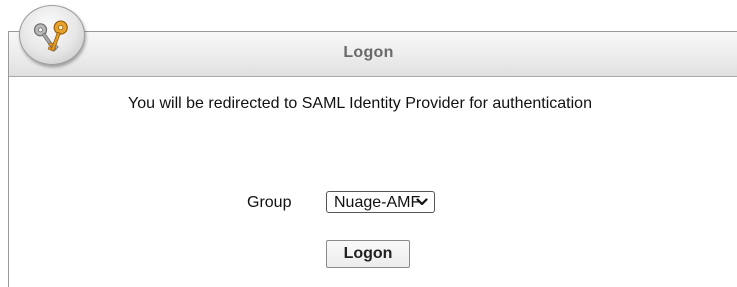 This screenshot has width=737, height=287. I want to click on keys-icon, so click(52, 35).